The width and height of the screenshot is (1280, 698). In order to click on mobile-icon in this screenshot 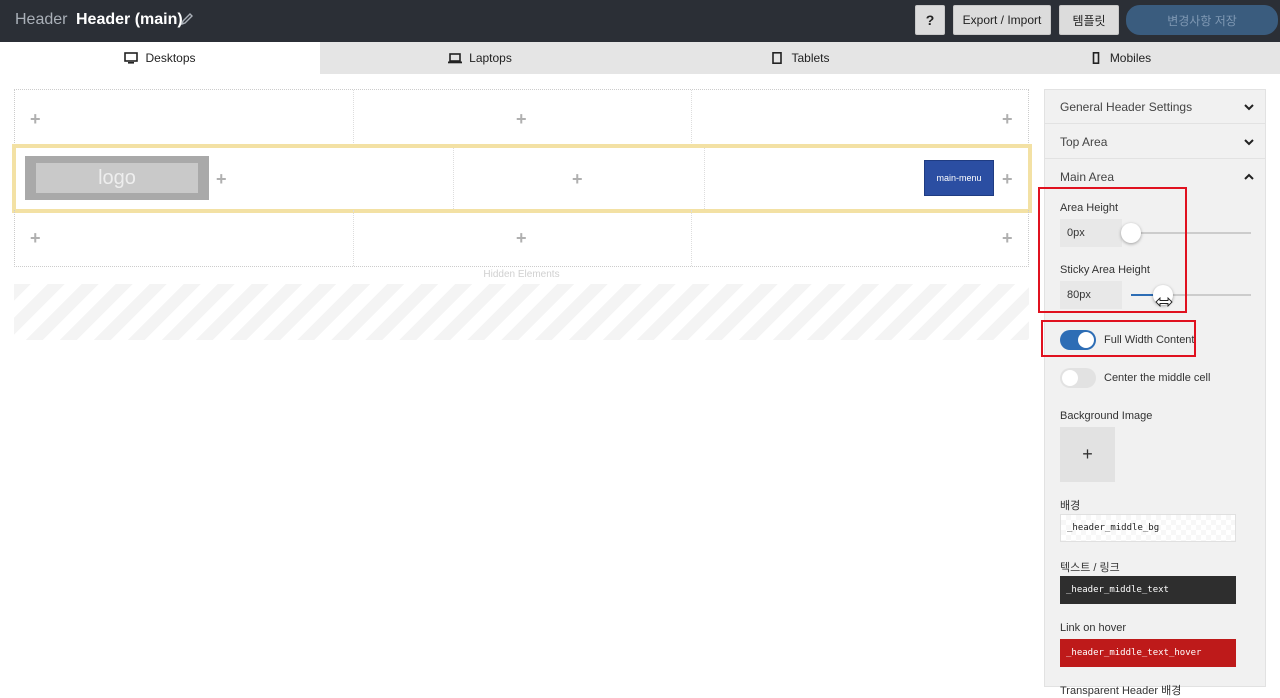, I will do `click(1096, 58)`.